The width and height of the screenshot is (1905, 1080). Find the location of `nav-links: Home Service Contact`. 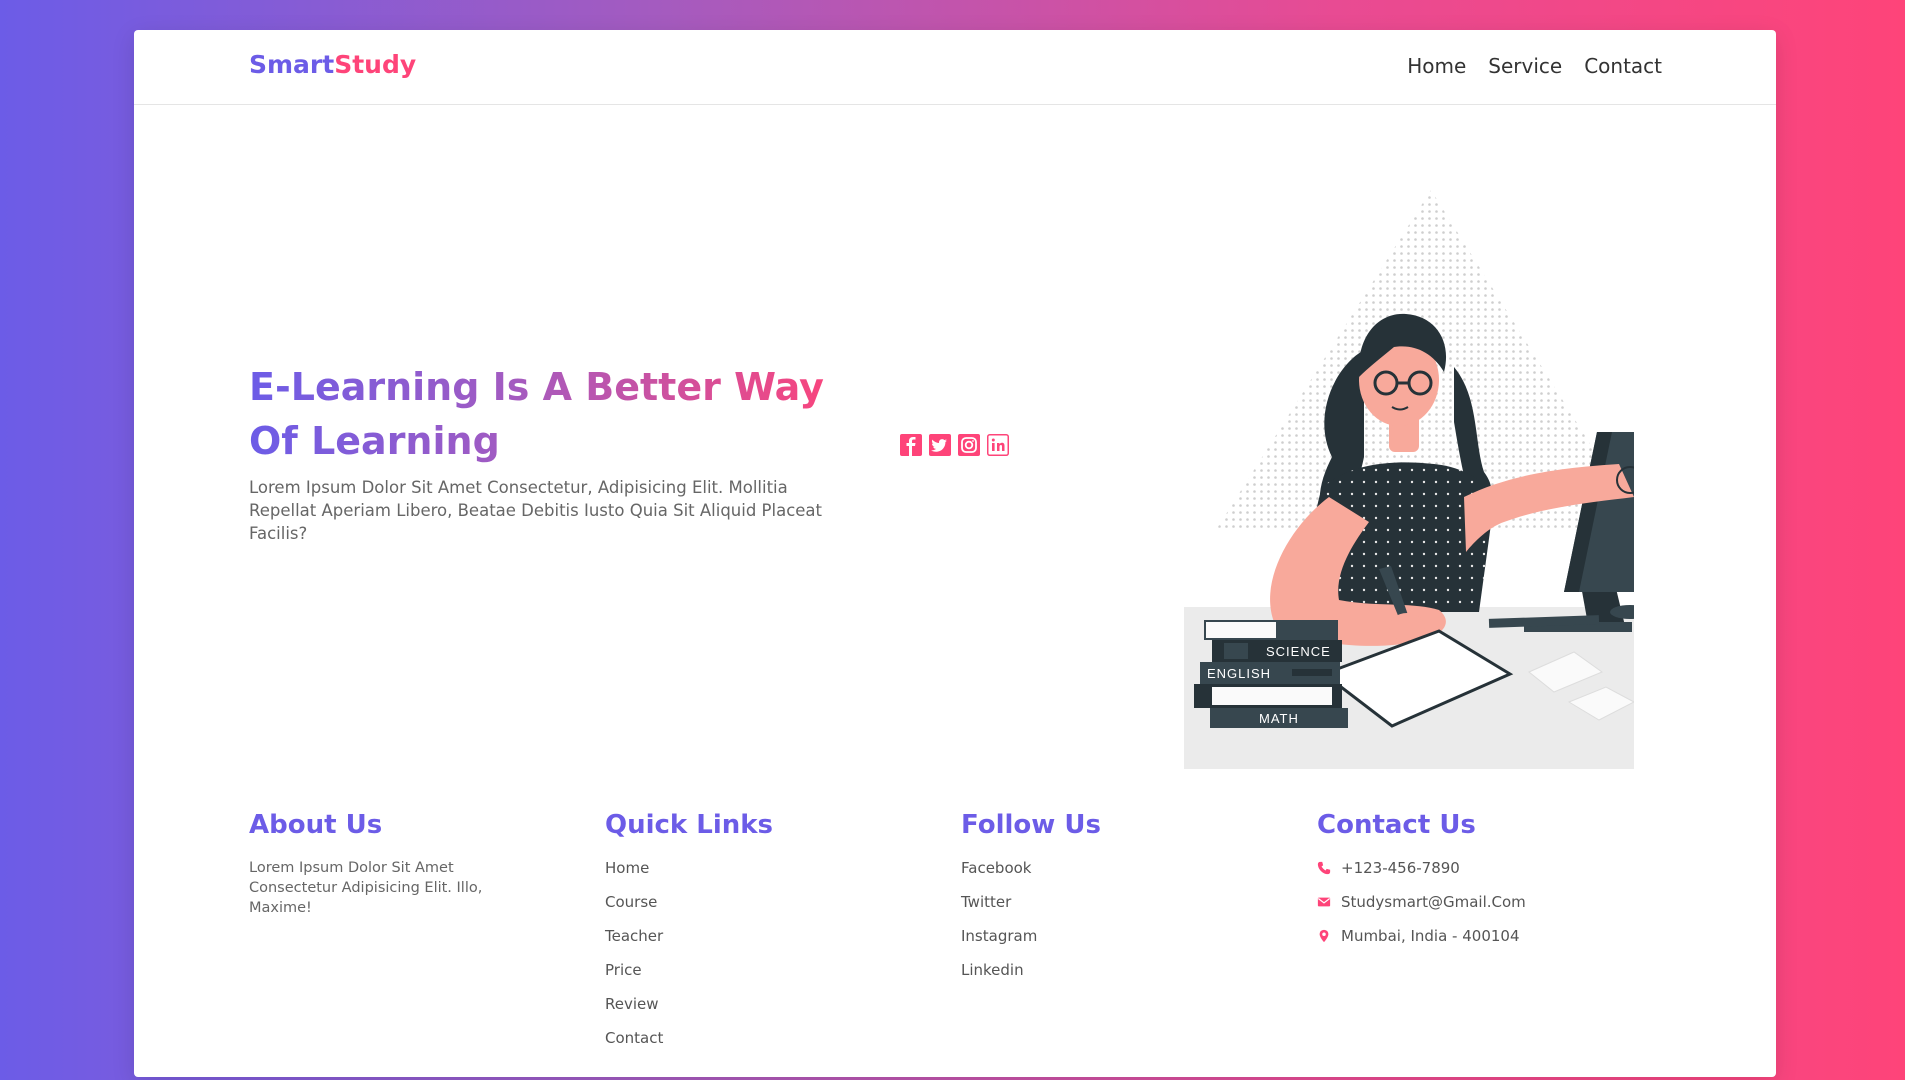

nav-links: Home Service Contact is located at coordinates (1534, 66).